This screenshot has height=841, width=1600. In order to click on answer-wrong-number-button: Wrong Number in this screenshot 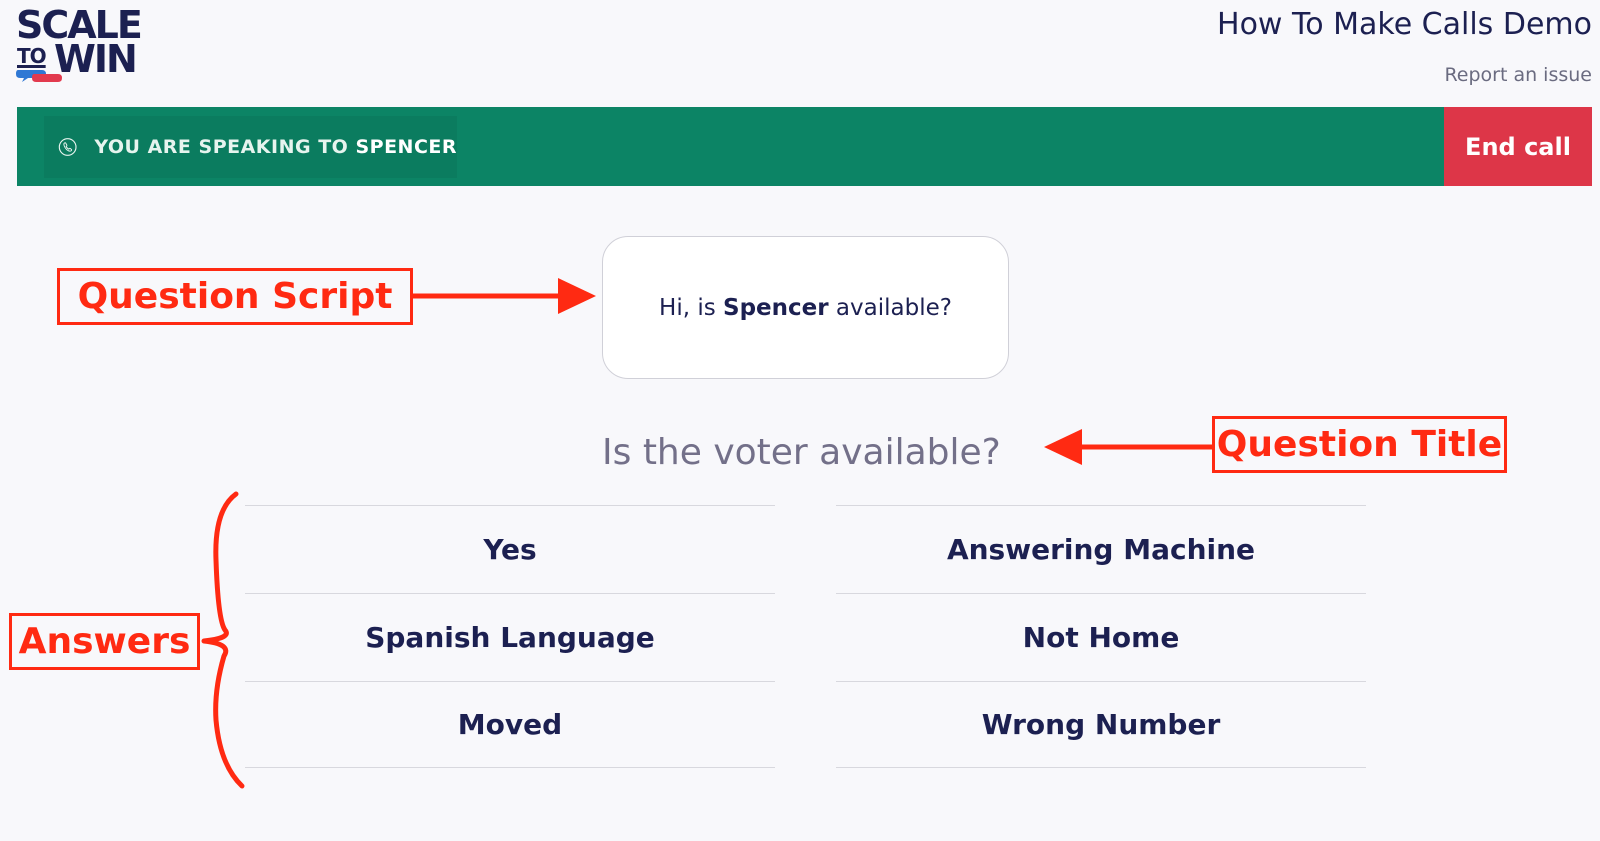, I will do `click(1101, 724)`.